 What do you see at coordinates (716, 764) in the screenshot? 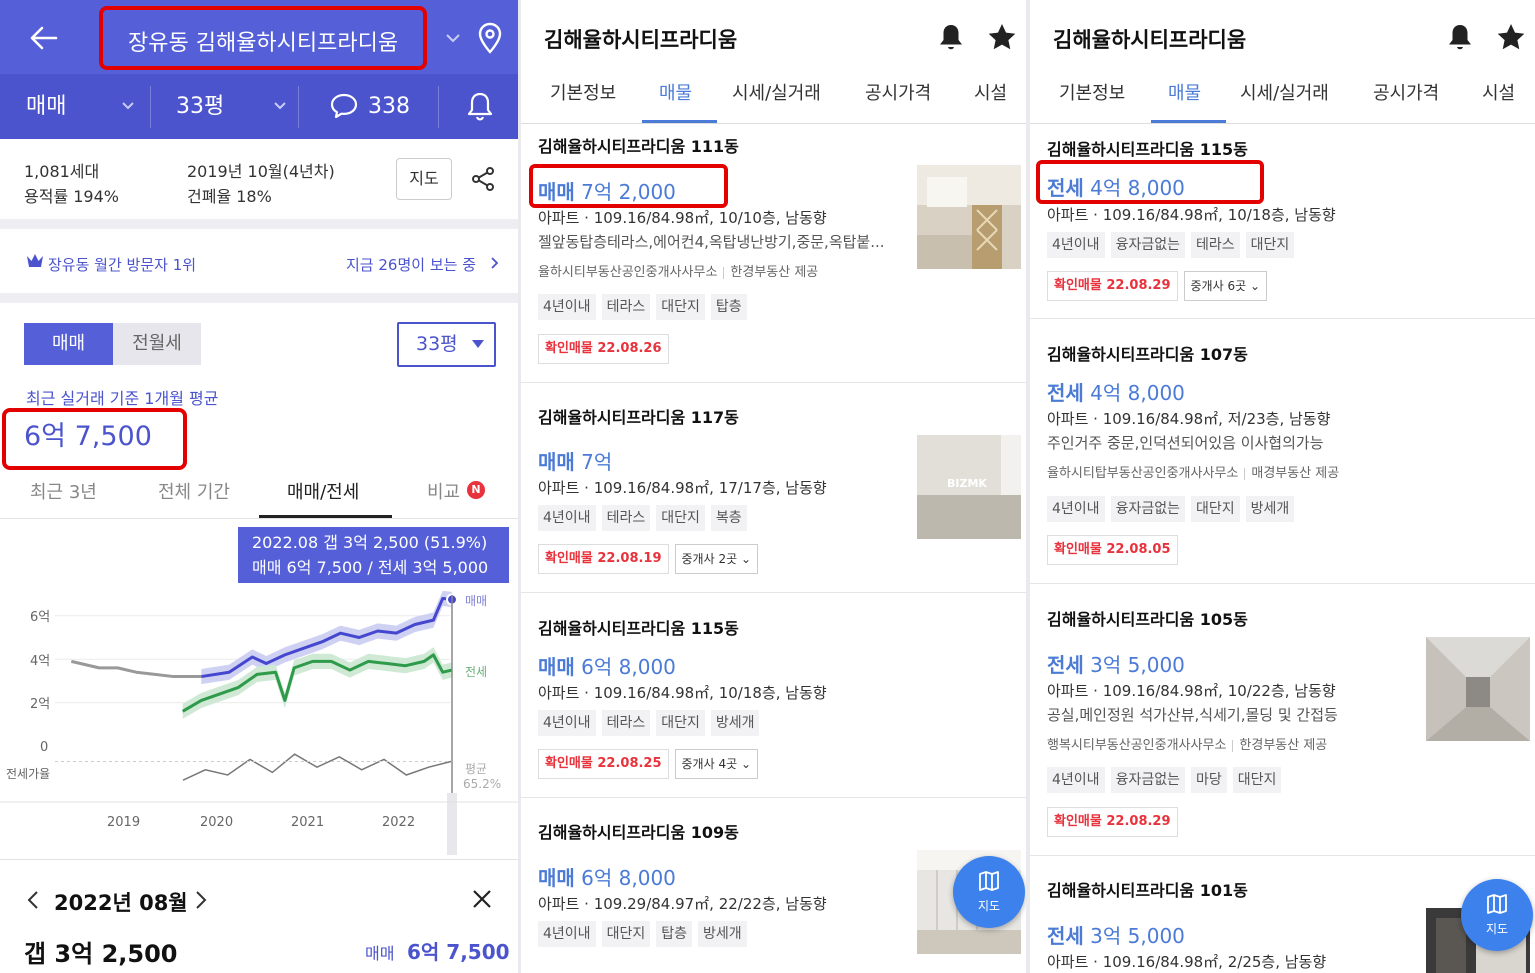
I see `broker-dropdown: 중개사 4곳 ⌄` at bounding box center [716, 764].